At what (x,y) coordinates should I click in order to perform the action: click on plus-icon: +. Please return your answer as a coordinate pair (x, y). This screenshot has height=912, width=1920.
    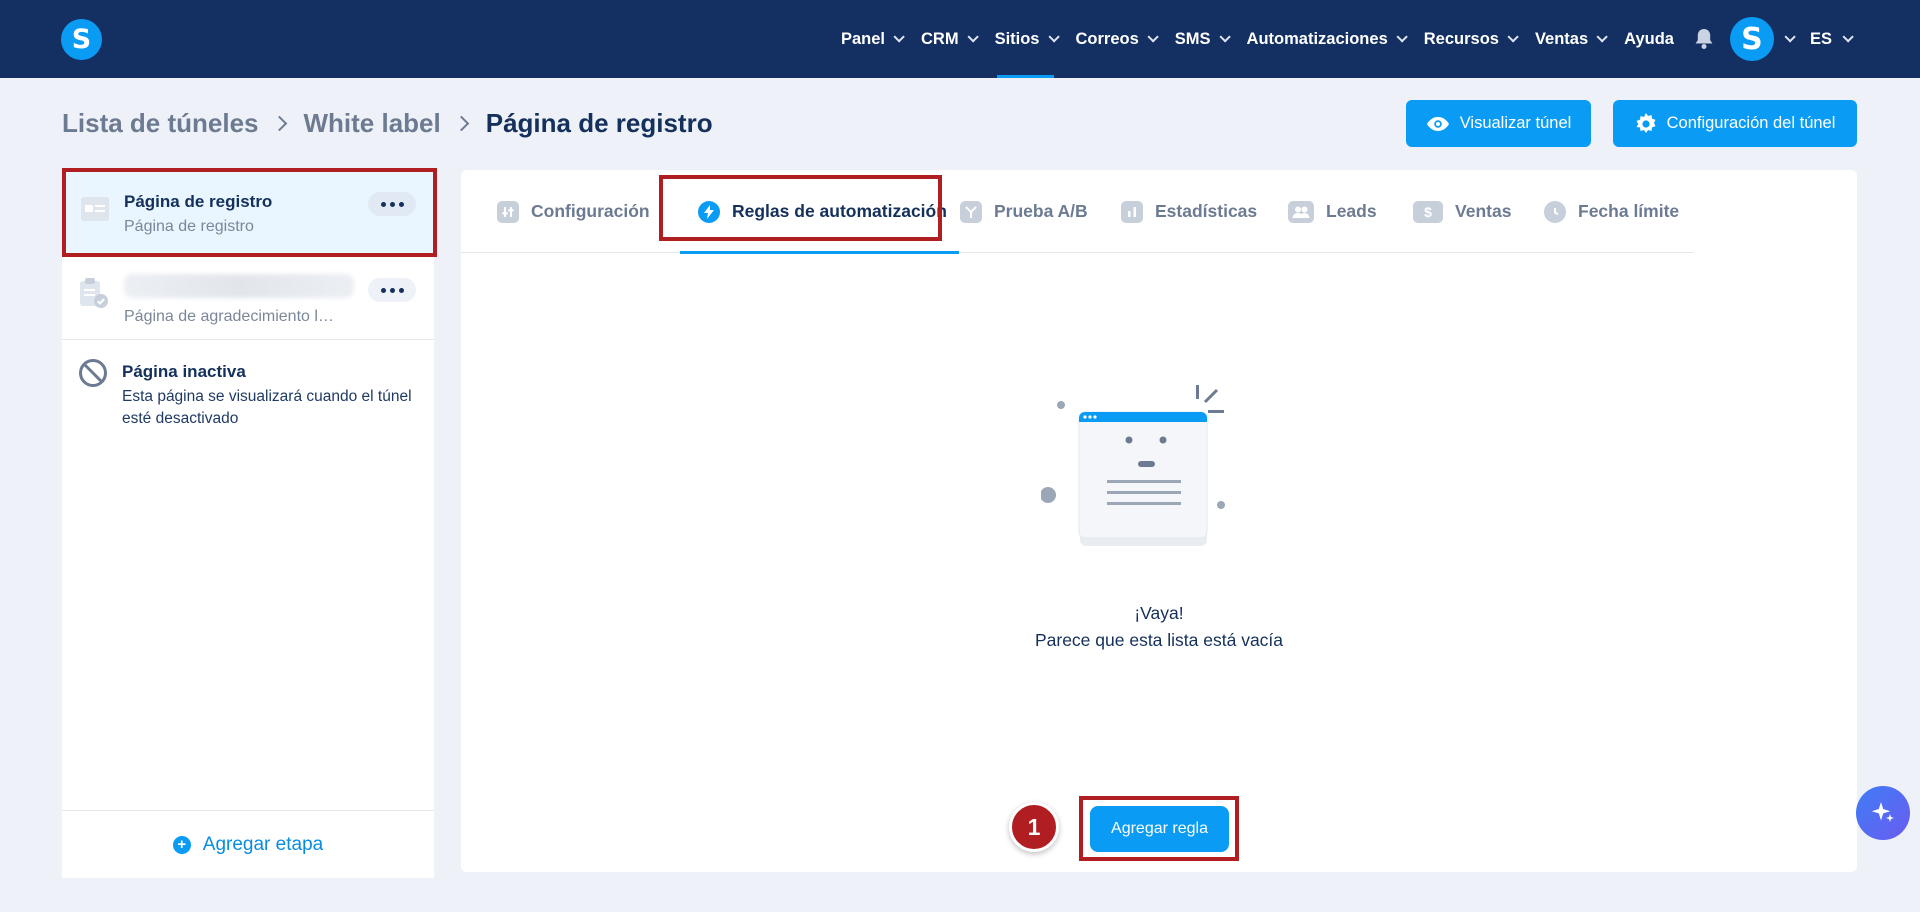
    Looking at the image, I should click on (181, 844).